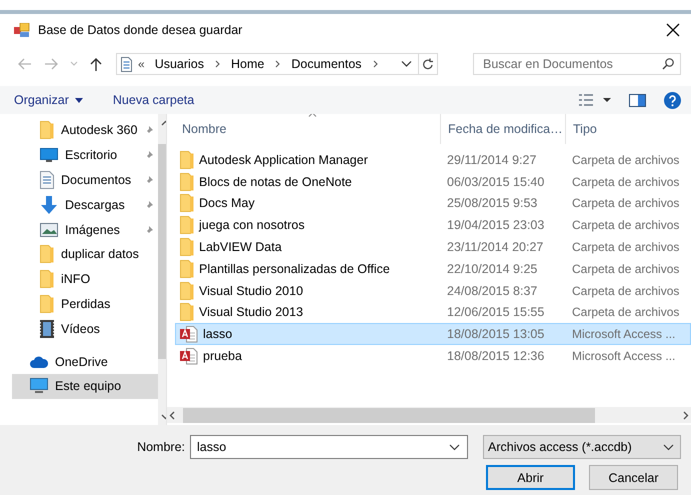 The height and width of the screenshot is (495, 691). What do you see at coordinates (85, 329) in the screenshot?
I see `sidebar-item: Vídeos` at bounding box center [85, 329].